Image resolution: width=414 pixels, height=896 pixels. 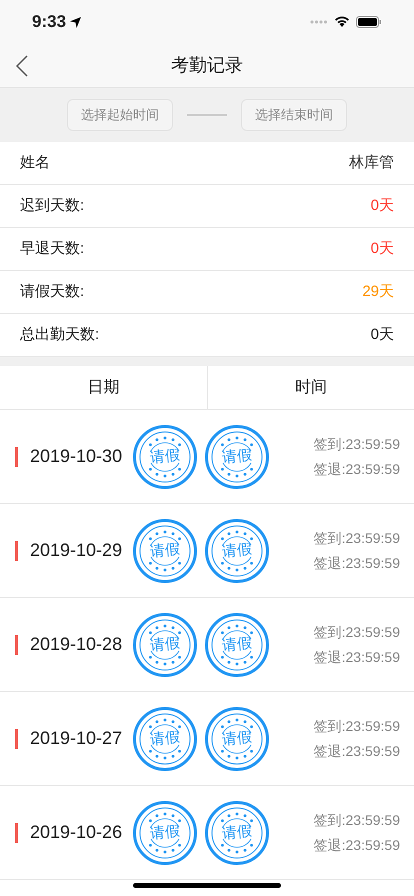 What do you see at coordinates (52, 292) in the screenshot?
I see `summary-label: 请假天数:` at bounding box center [52, 292].